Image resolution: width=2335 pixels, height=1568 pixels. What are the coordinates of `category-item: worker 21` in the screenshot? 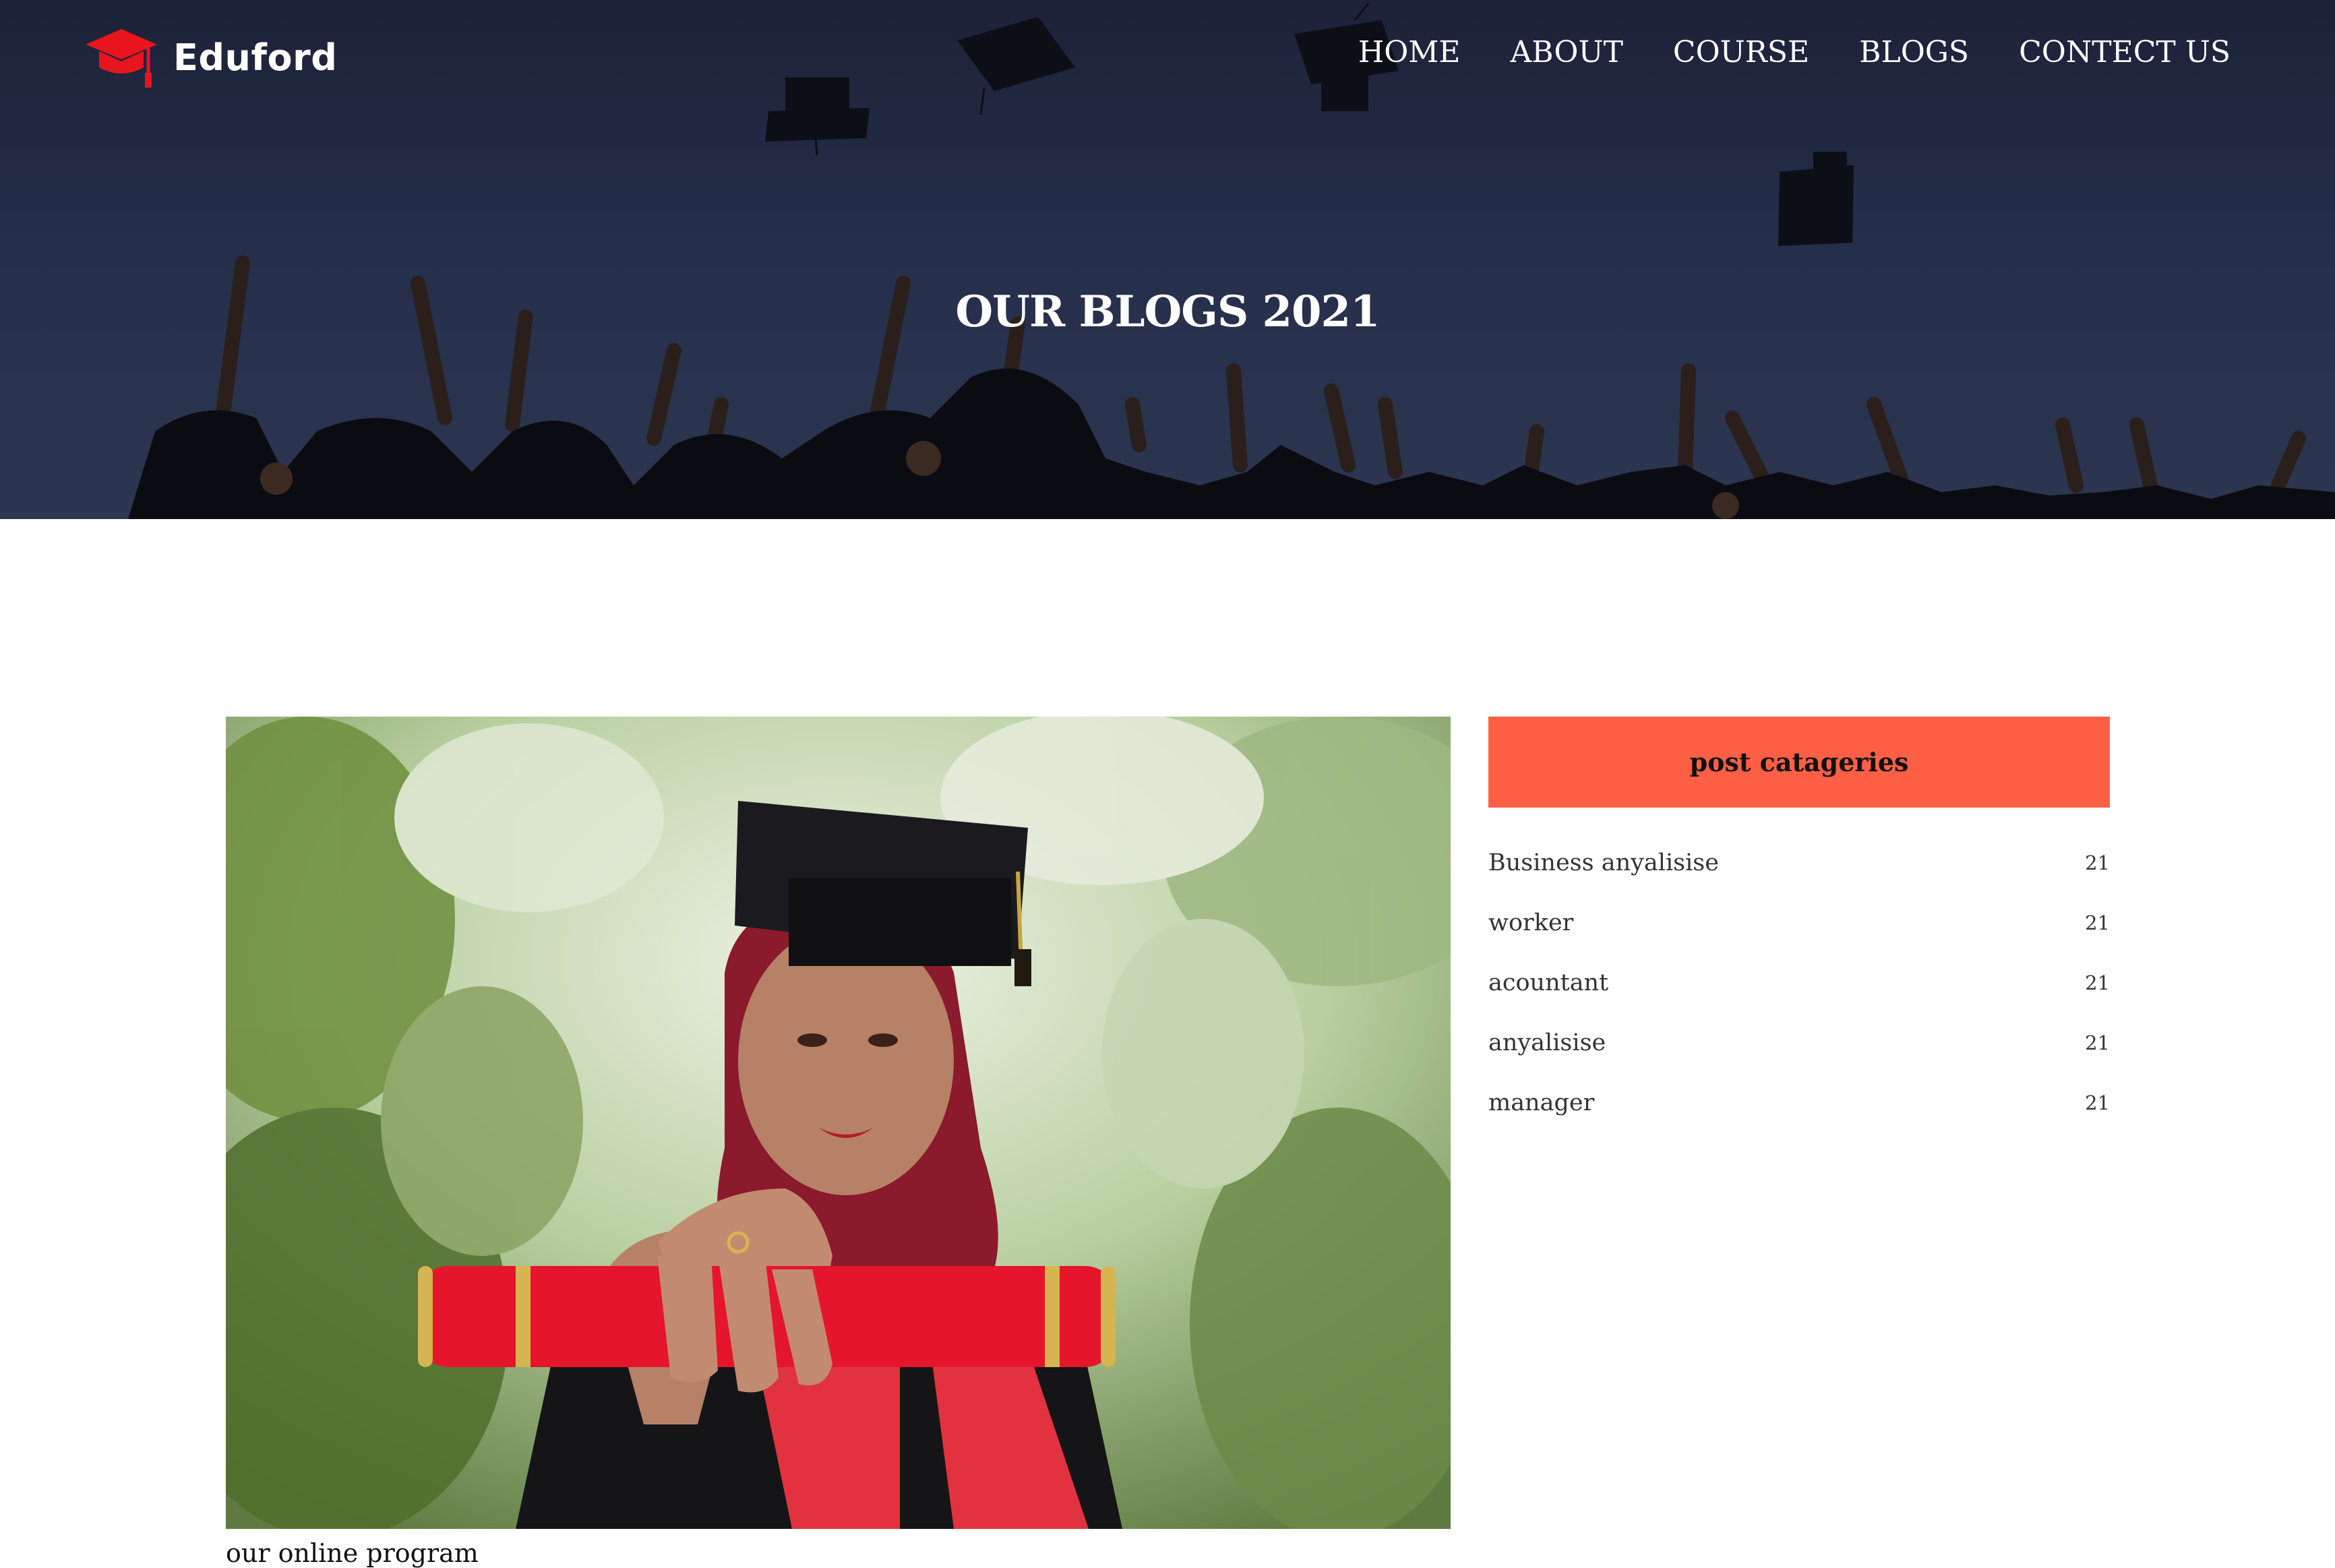 It's located at (1799, 923).